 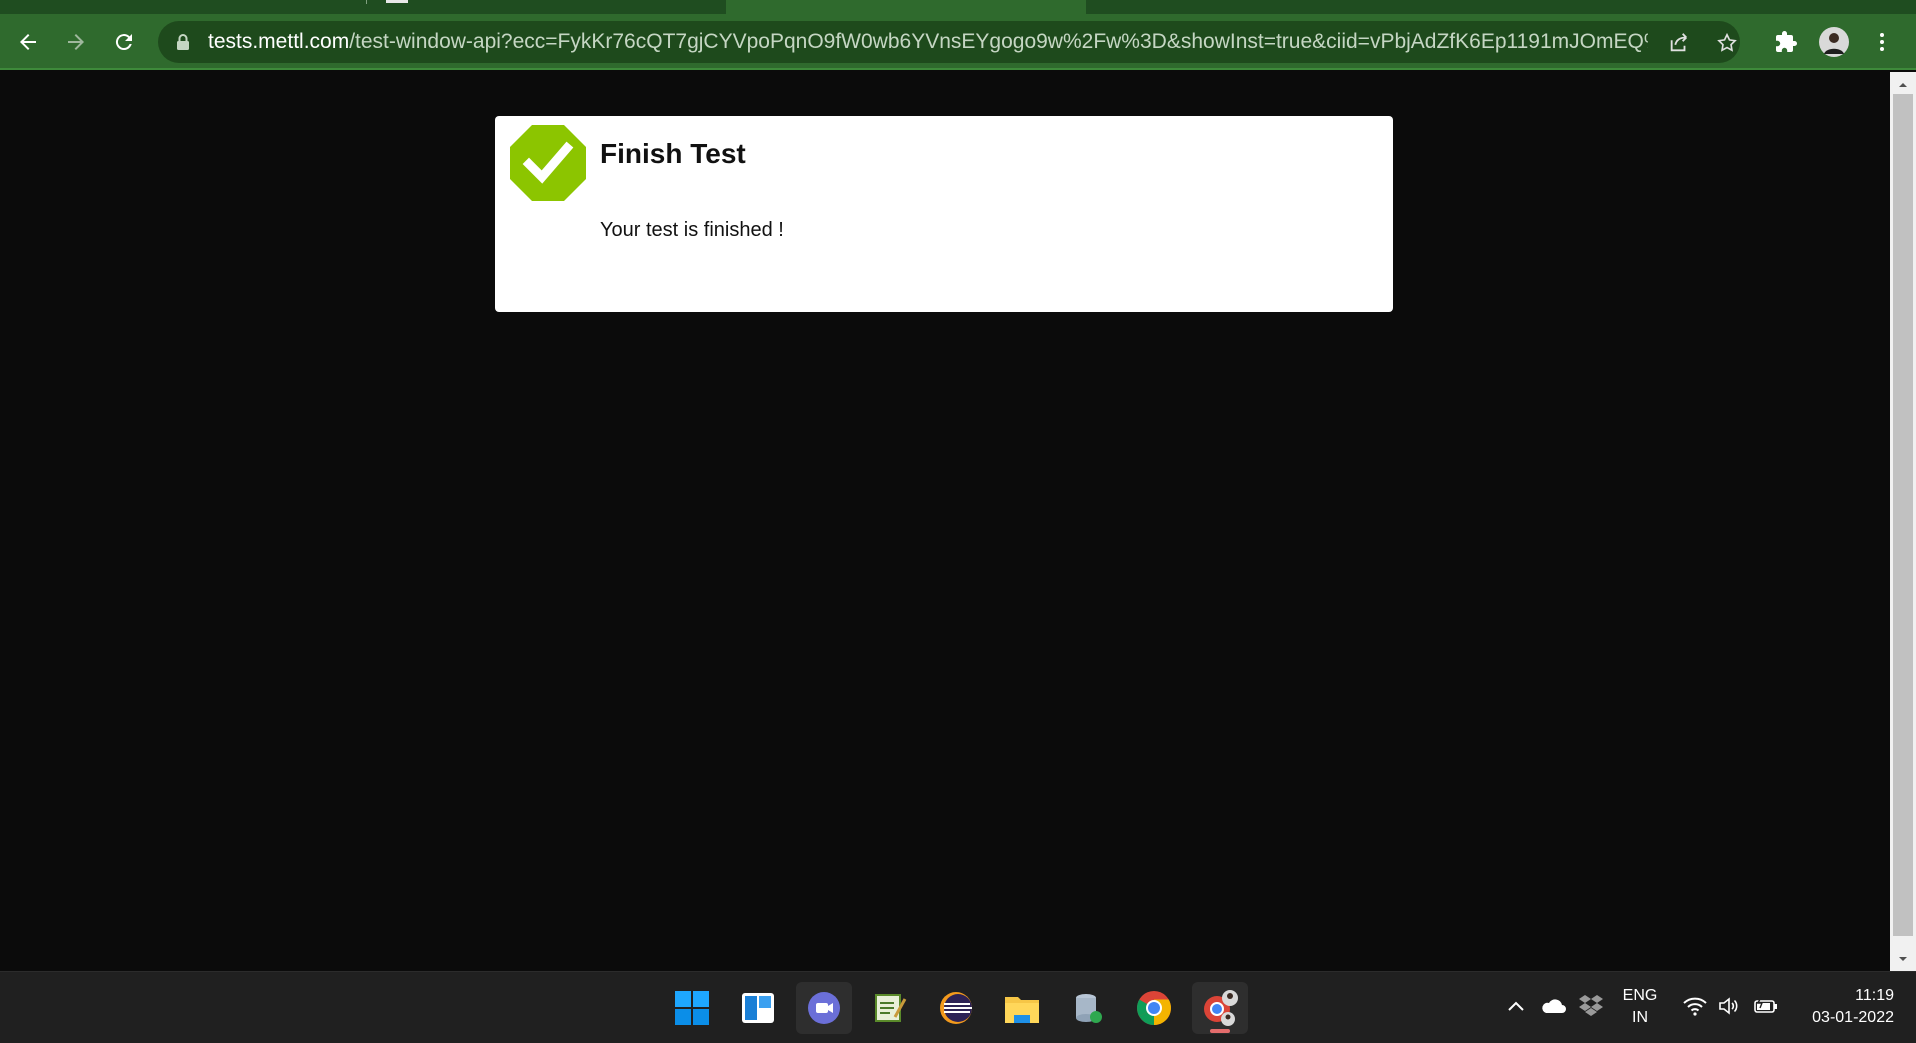 I want to click on windows-start-button, so click(x=692, y=1008).